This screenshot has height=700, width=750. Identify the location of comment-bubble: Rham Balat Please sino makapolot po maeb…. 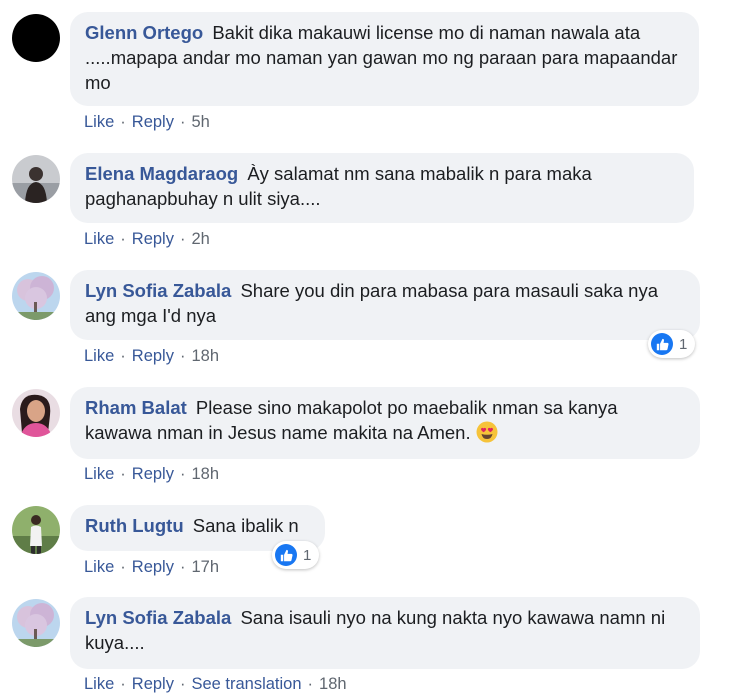
(385, 423).